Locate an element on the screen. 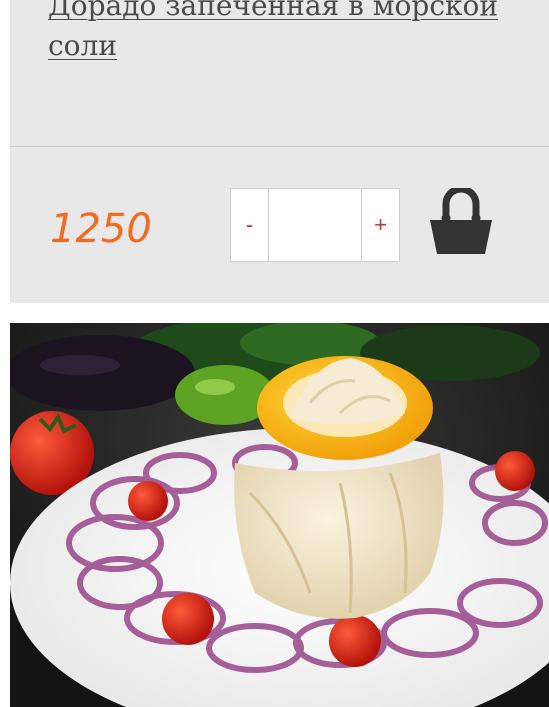 The height and width of the screenshot is (707, 549). quantity-input is located at coordinates (315, 225).